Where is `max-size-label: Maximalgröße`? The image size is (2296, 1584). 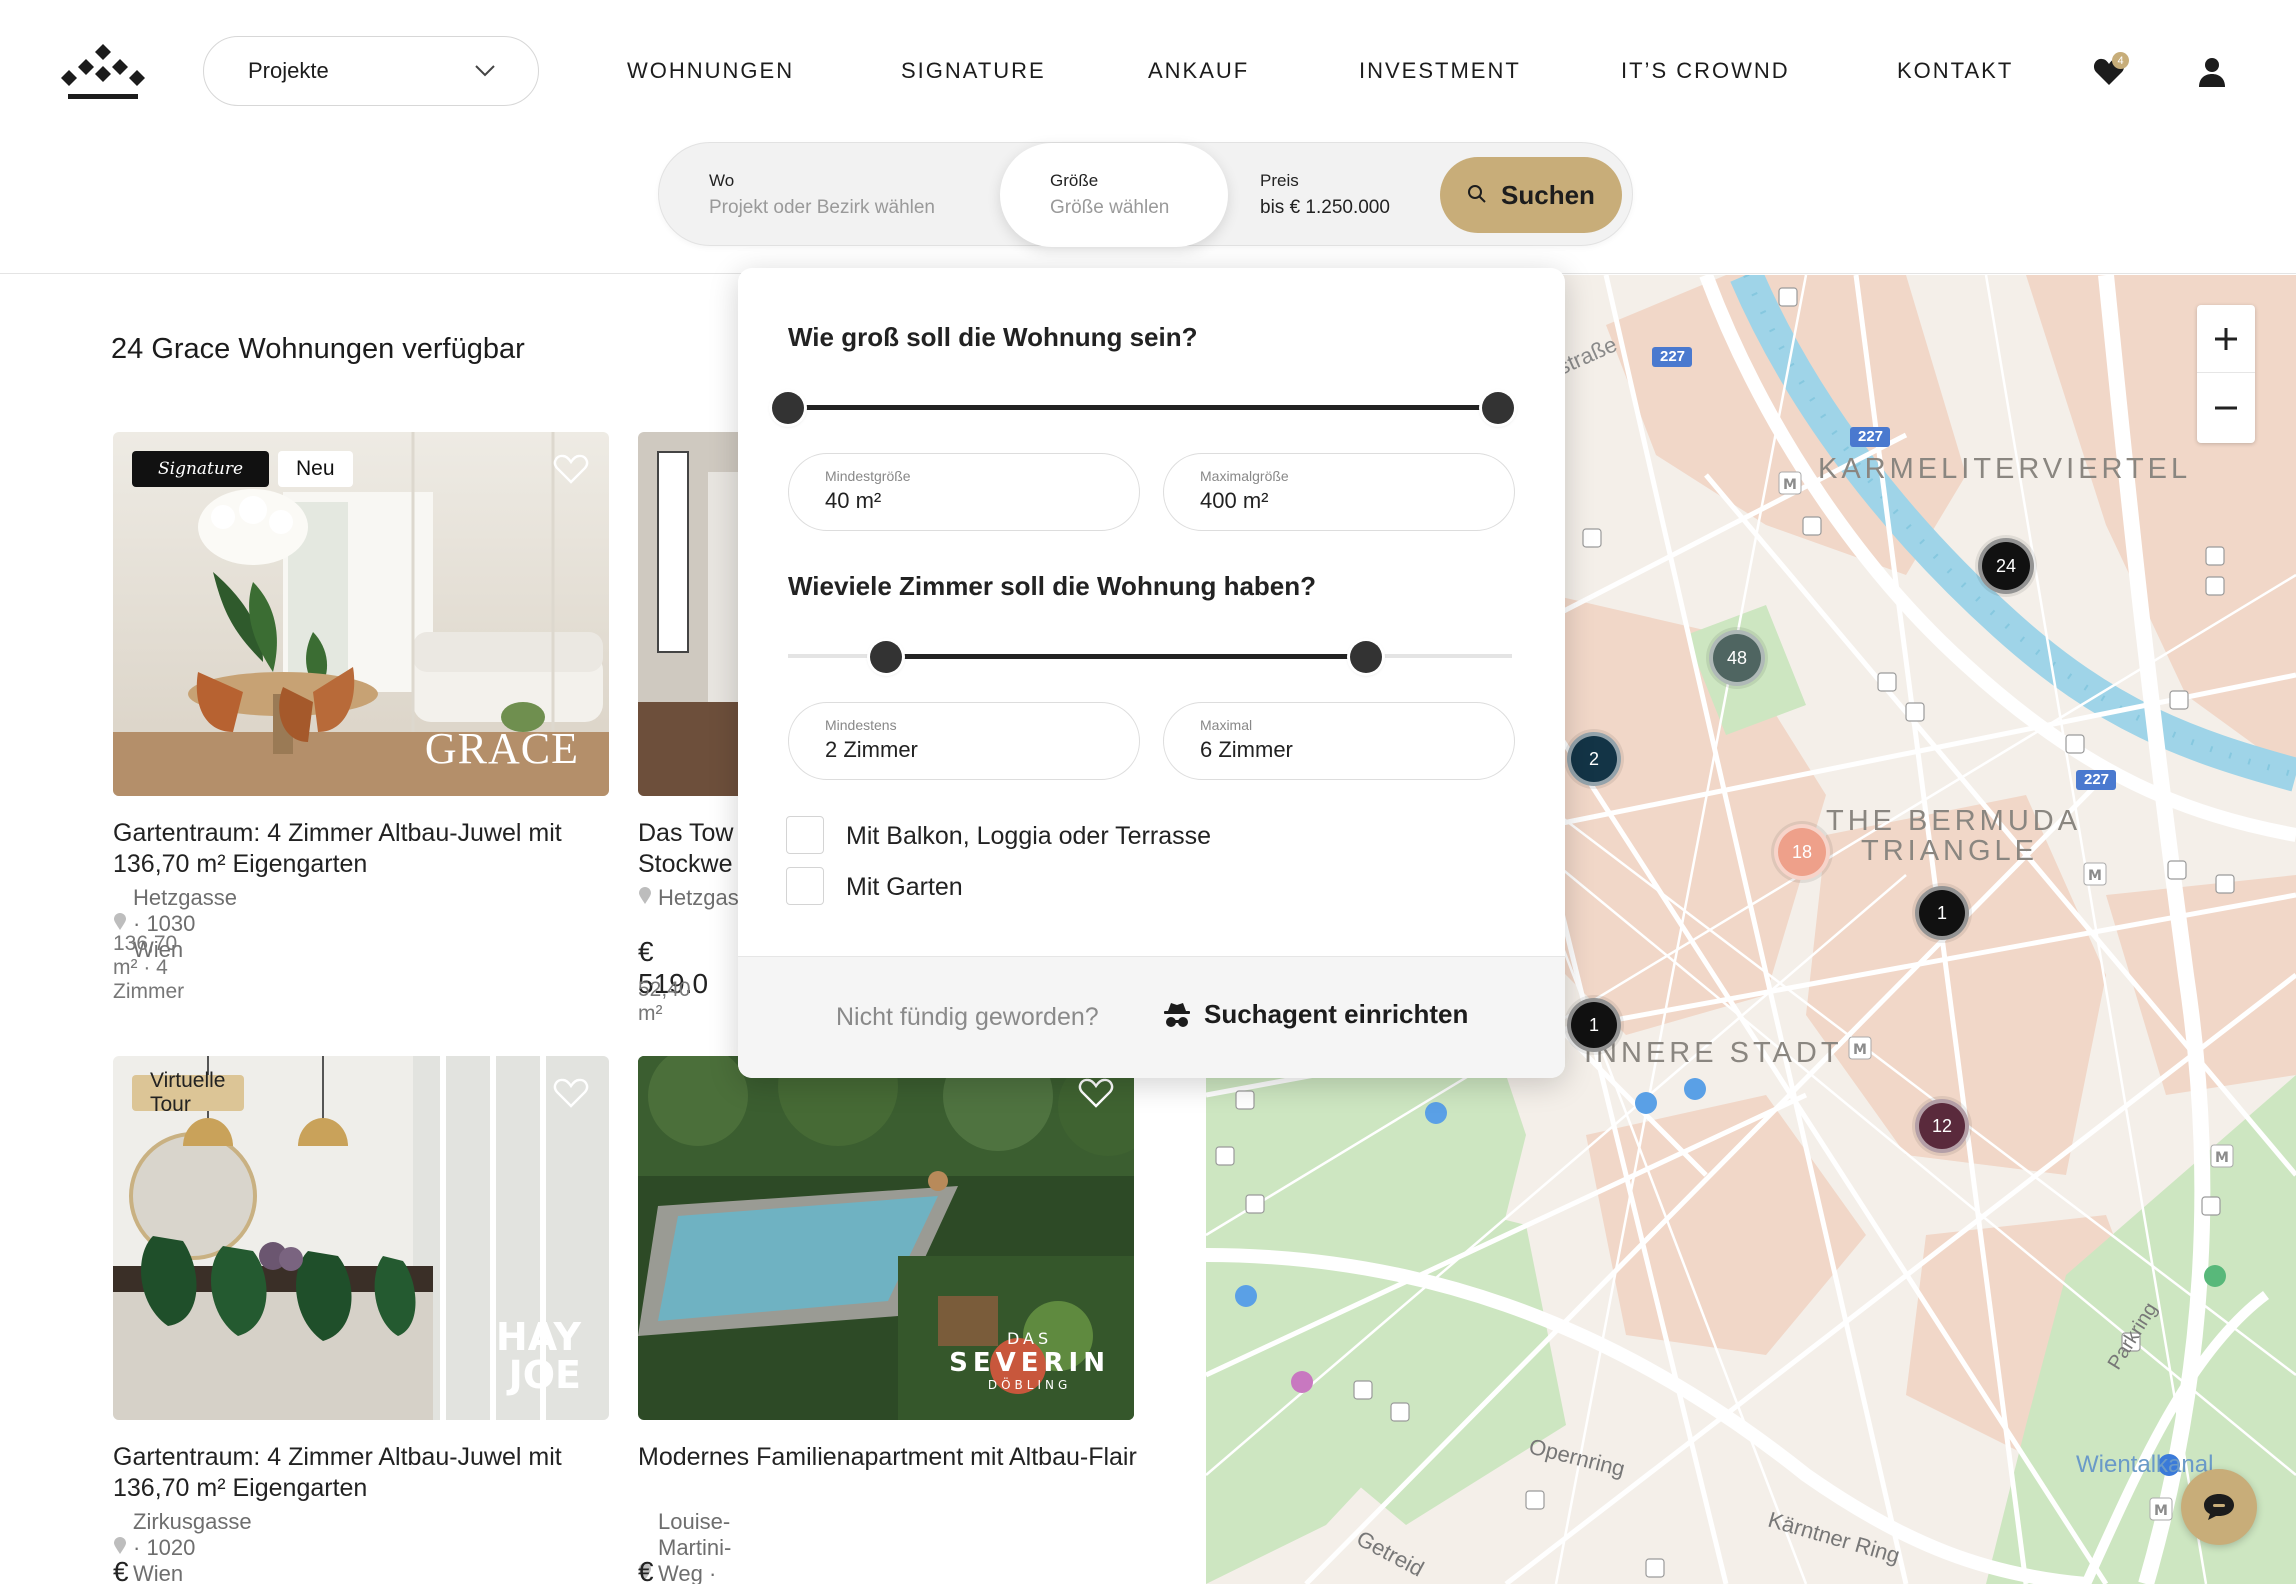
max-size-label: Maximalgröße is located at coordinates (1244, 476).